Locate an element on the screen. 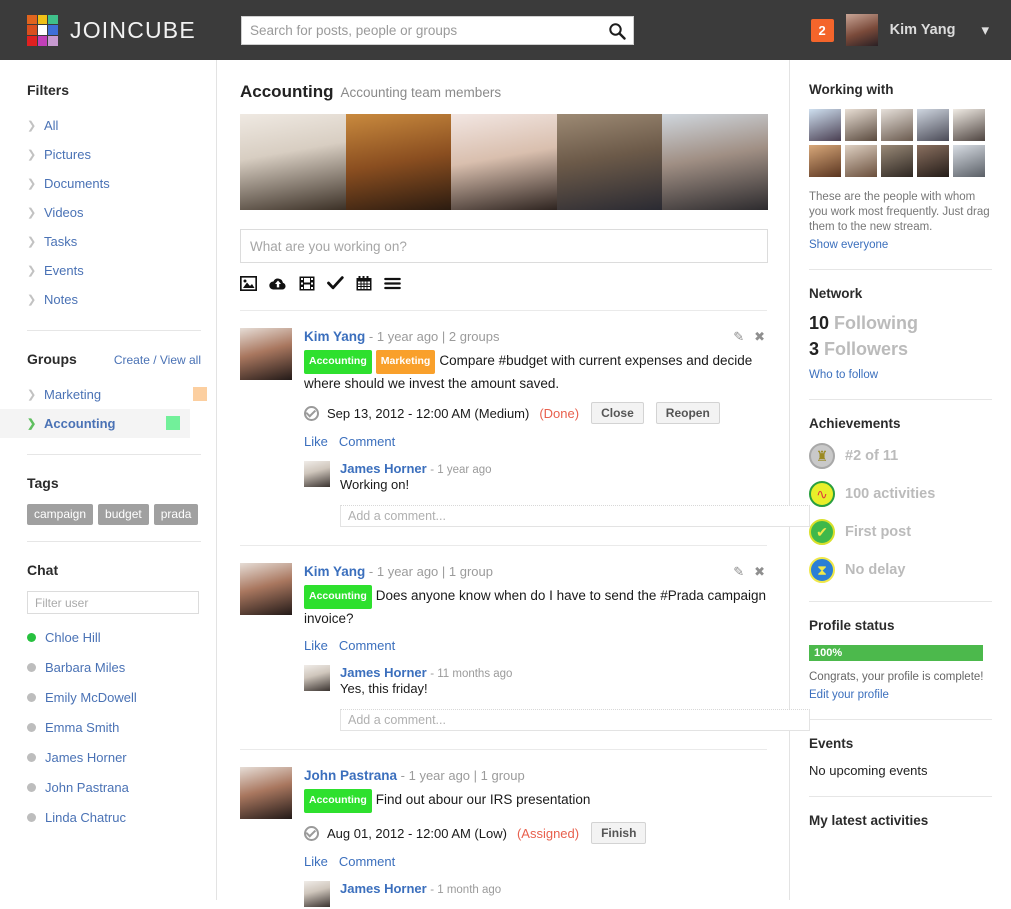  tag-campaign: campaign is located at coordinates (60, 514).